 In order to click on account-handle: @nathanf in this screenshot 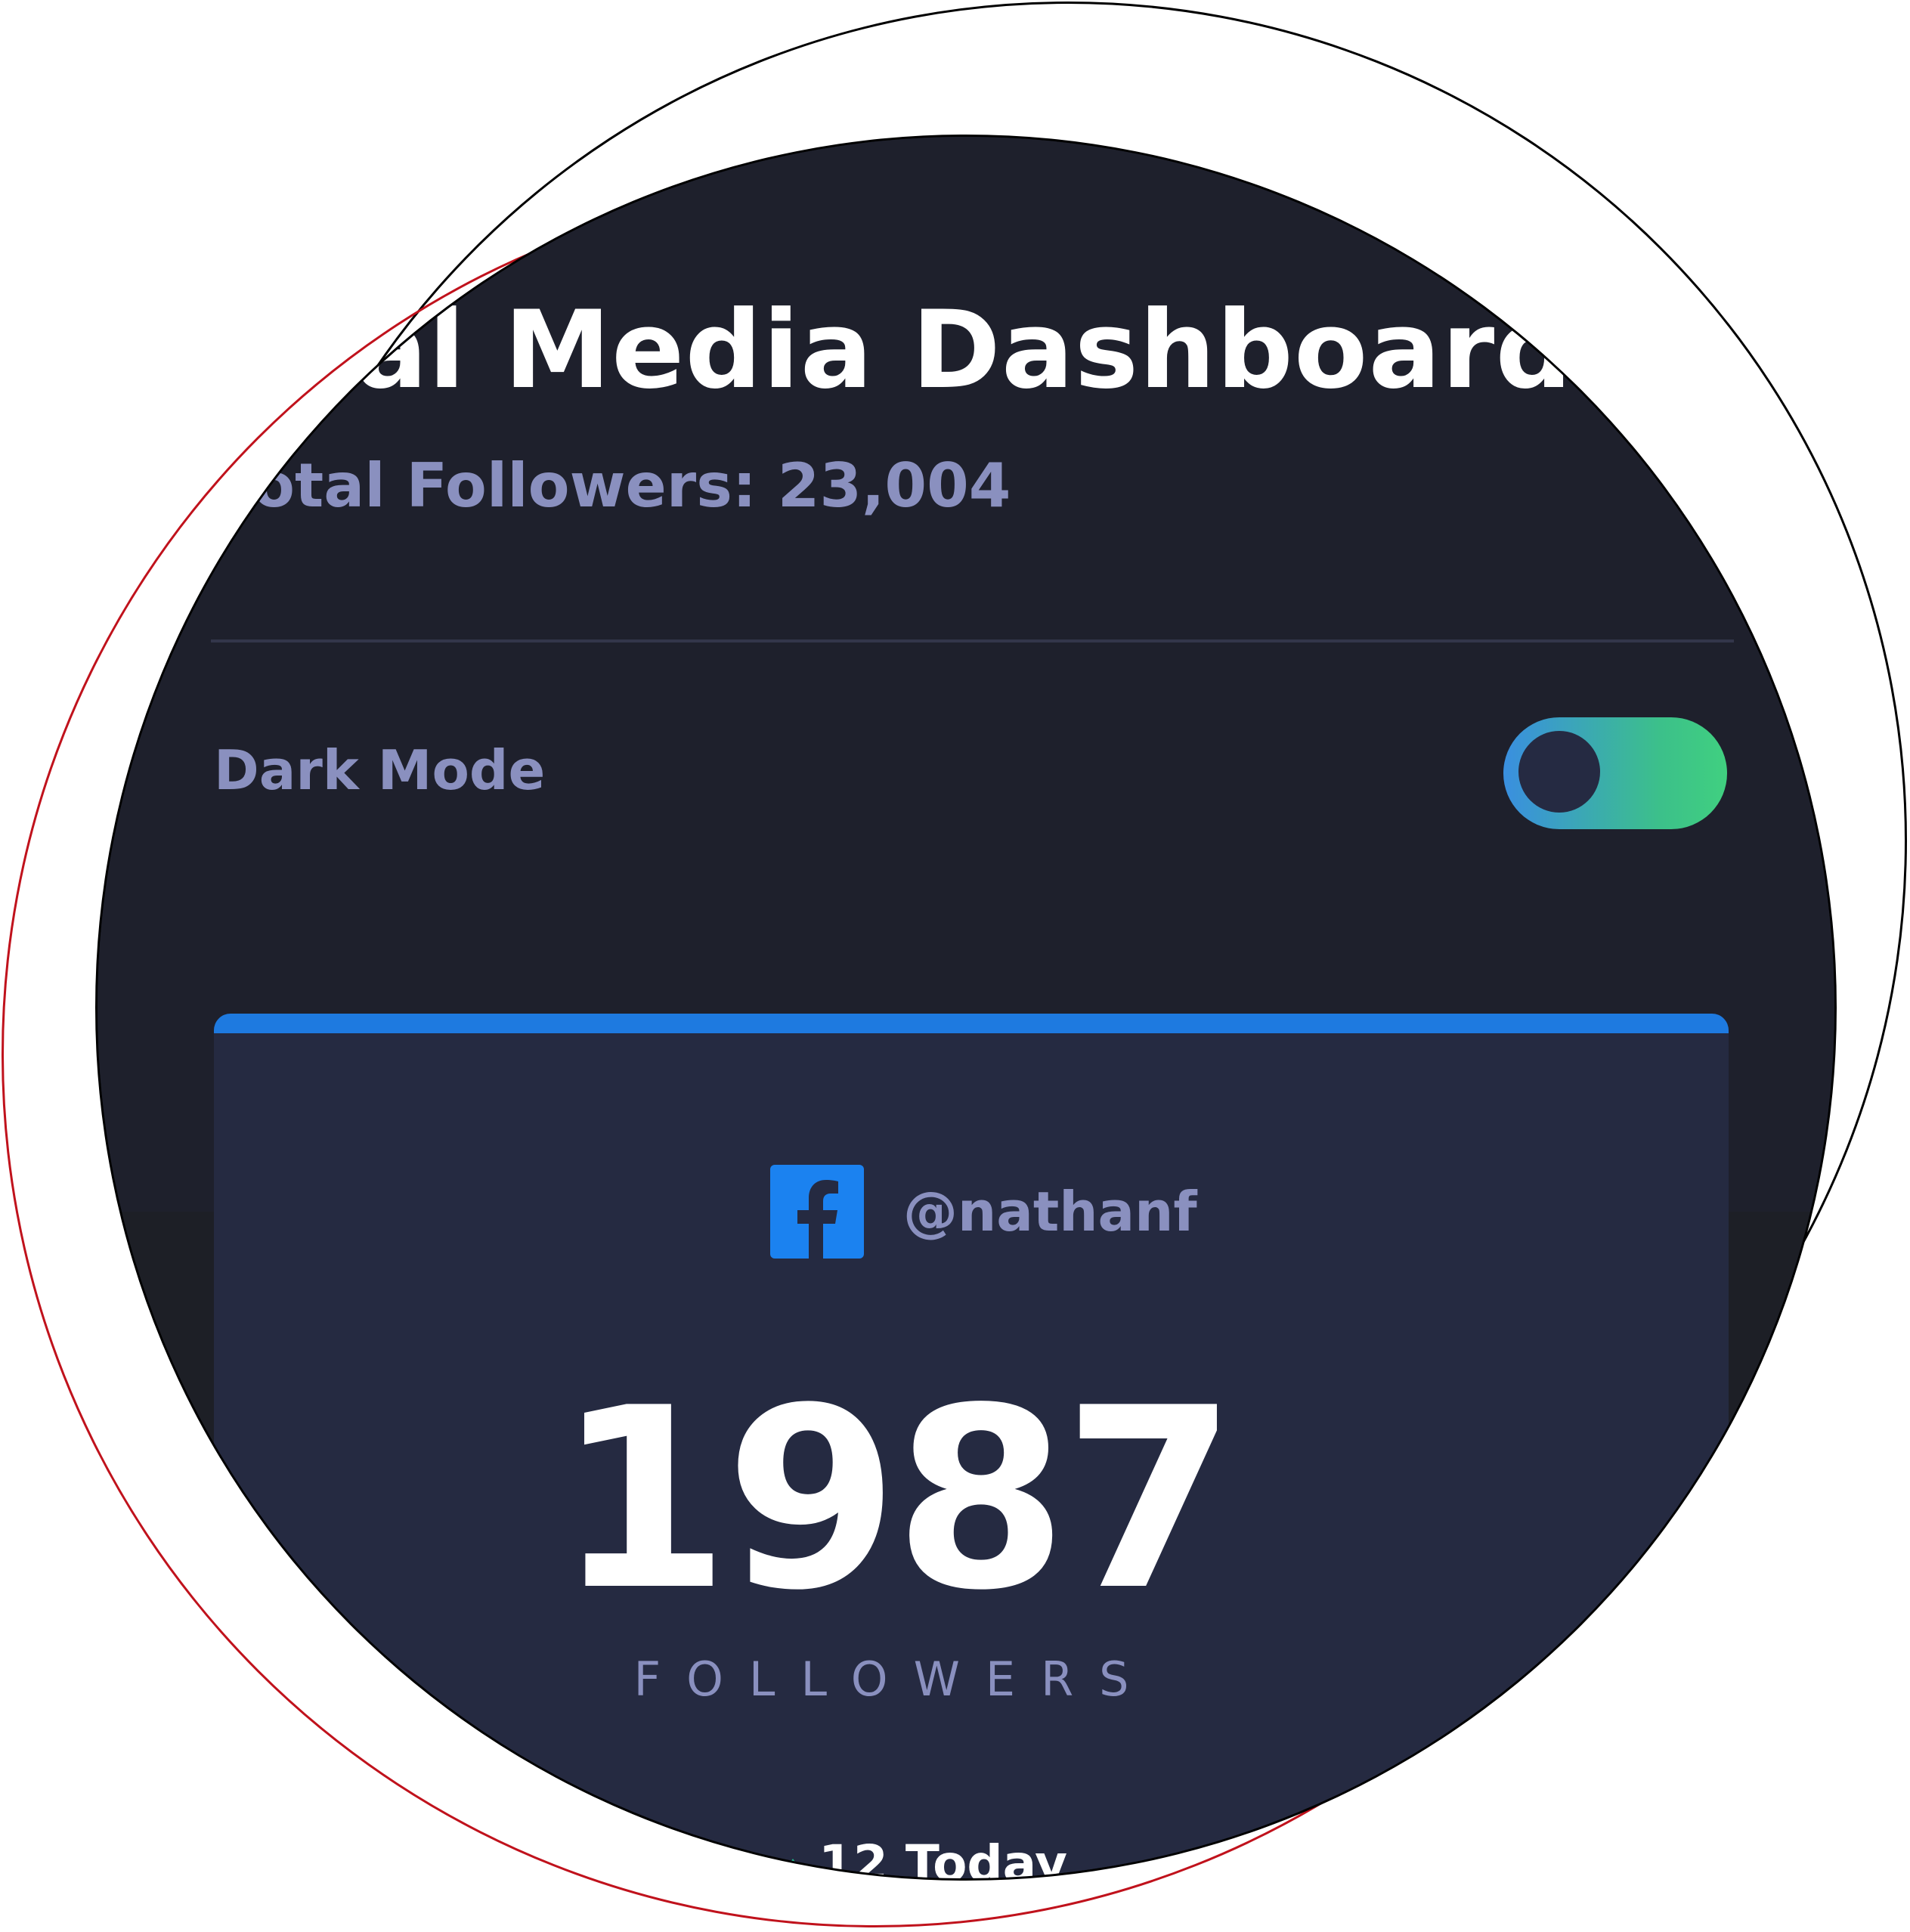, I will do `click(1050, 1211)`.